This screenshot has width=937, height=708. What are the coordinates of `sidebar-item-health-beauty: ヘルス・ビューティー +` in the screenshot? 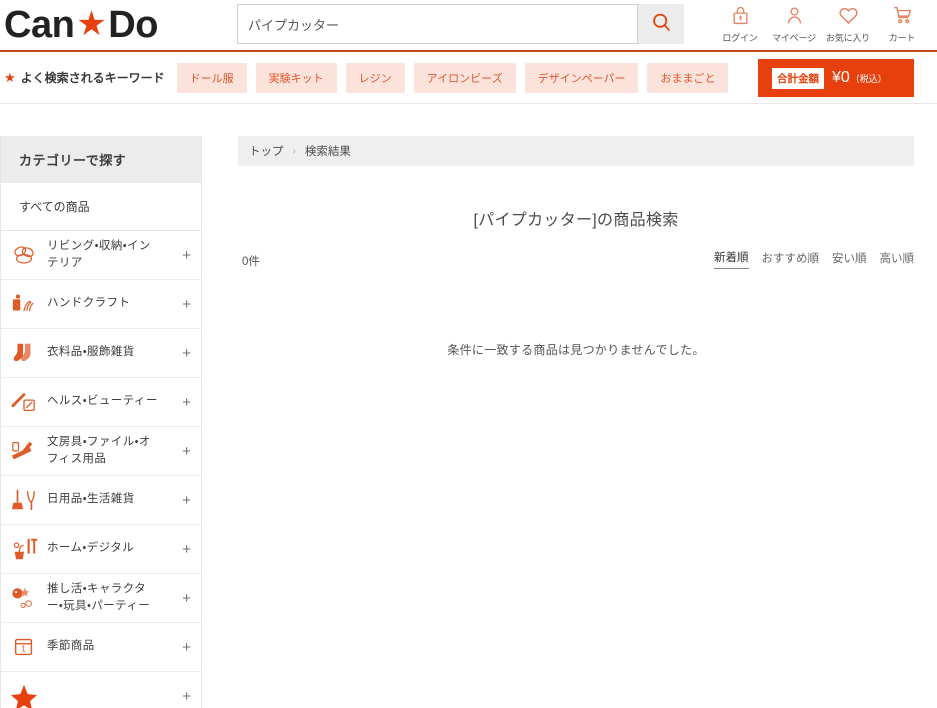 It's located at (101, 402).